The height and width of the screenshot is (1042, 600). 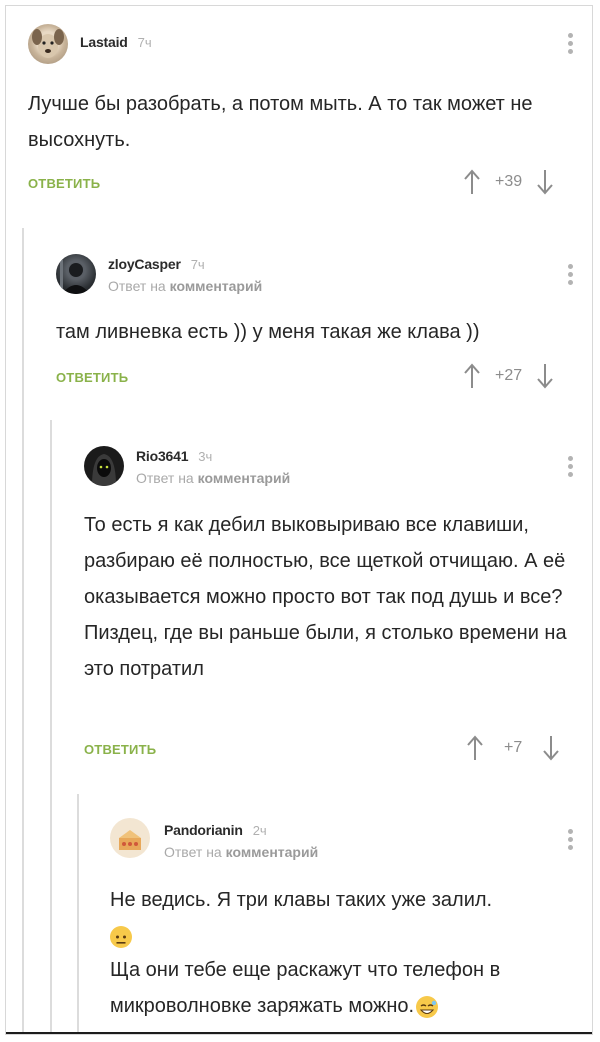 I want to click on vote-controls: +7, so click(x=513, y=748).